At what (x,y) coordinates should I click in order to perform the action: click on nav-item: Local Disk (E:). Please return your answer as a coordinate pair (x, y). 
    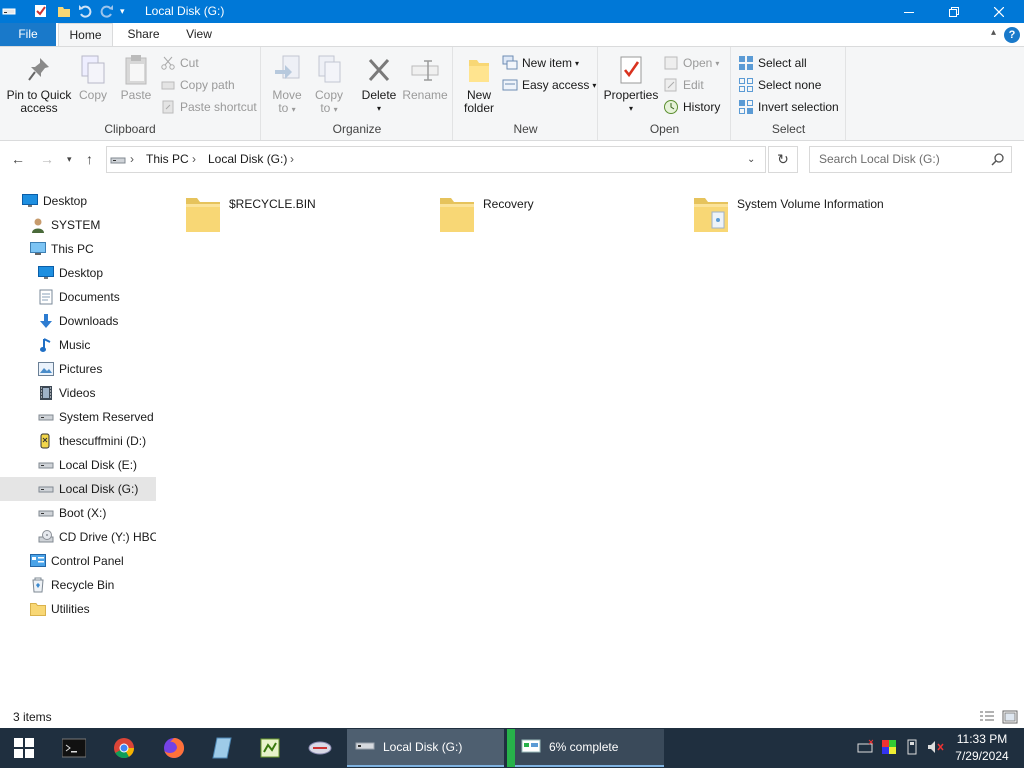
    Looking at the image, I should click on (78, 465).